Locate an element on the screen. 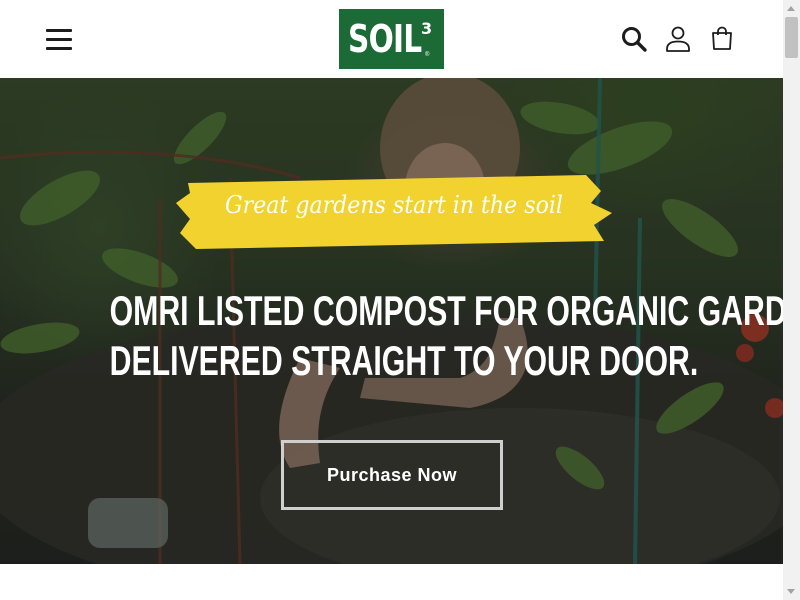 Image resolution: width=800 pixels, height=600 pixels. page-scrollbar is located at coordinates (791, 300).